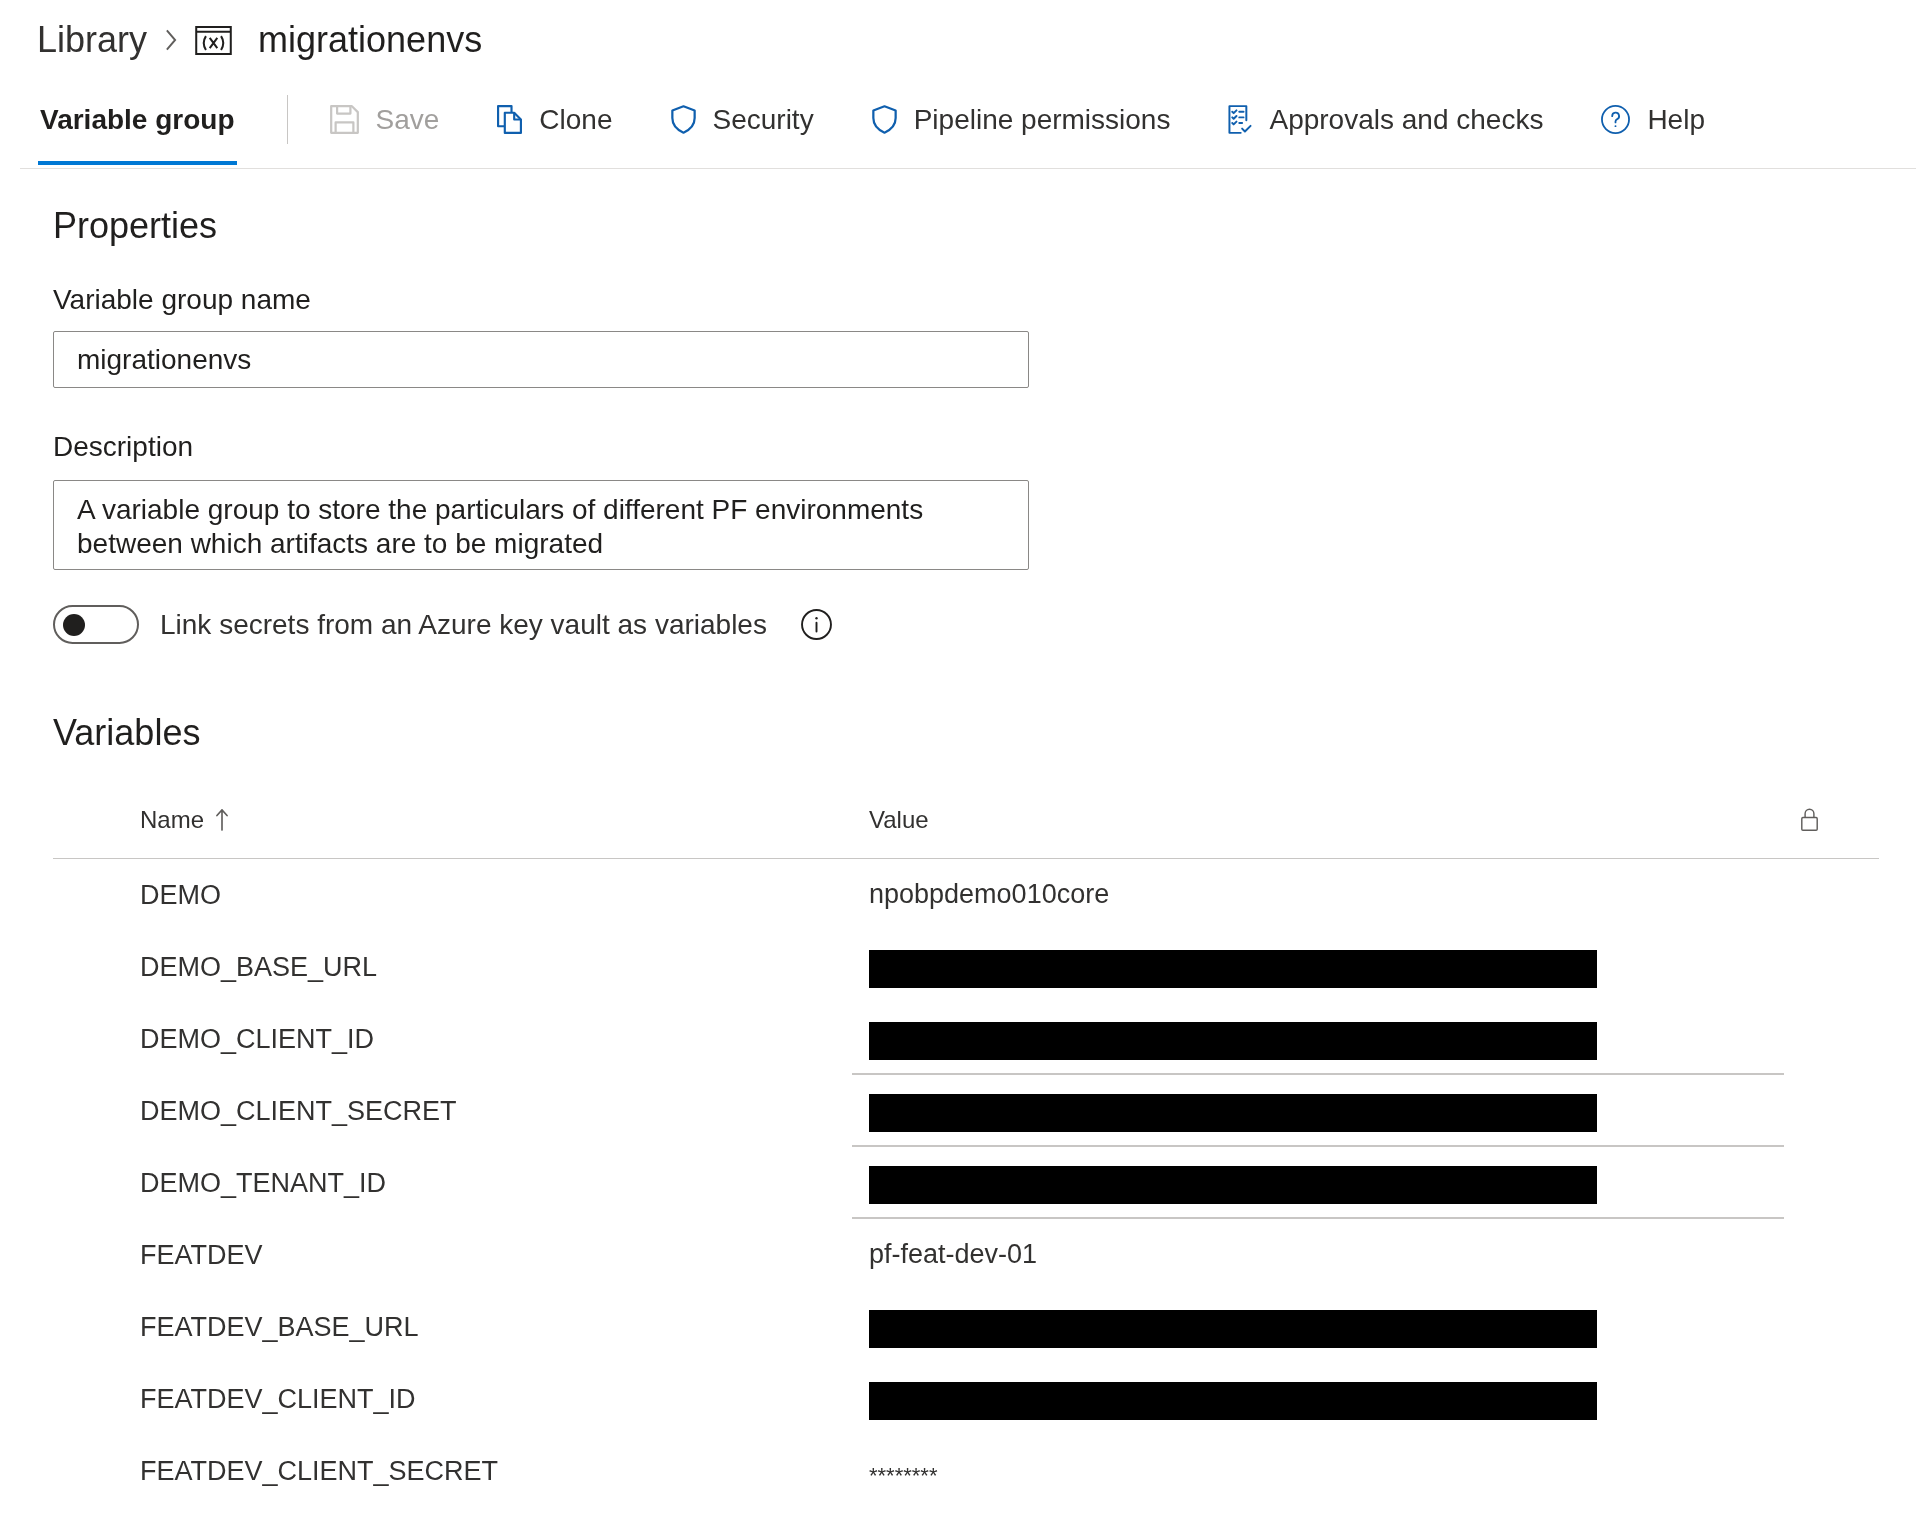 This screenshot has height=1530, width=1916. Describe the element at coordinates (171, 40) in the screenshot. I see `chevron-right-icon` at that location.